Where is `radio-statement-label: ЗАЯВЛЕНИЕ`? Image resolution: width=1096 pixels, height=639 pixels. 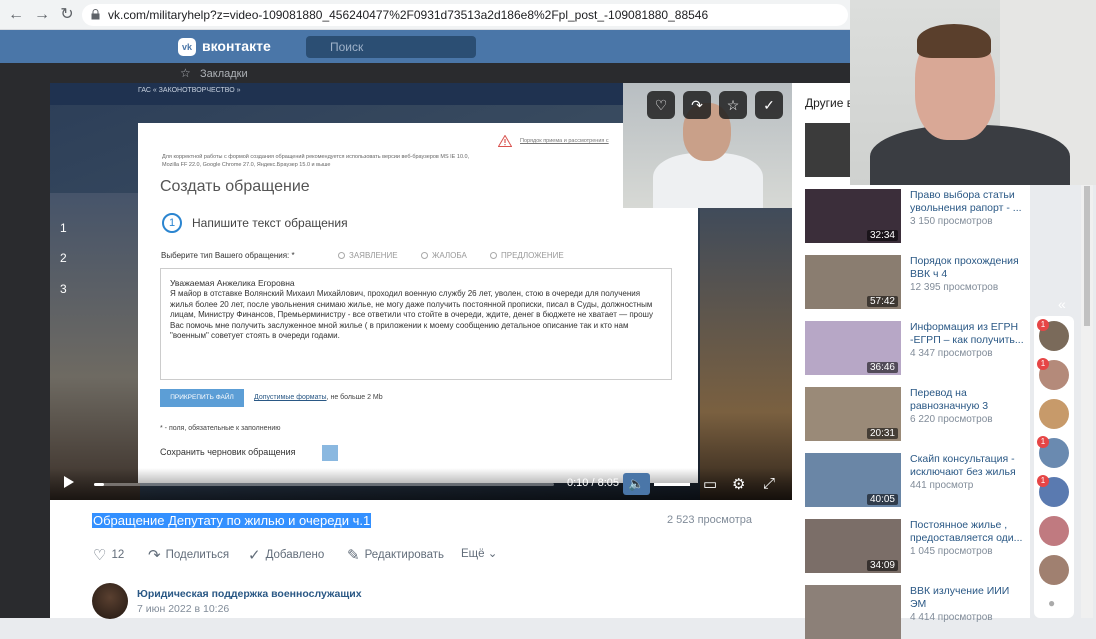 radio-statement-label: ЗАЯВЛЕНИЕ is located at coordinates (373, 255).